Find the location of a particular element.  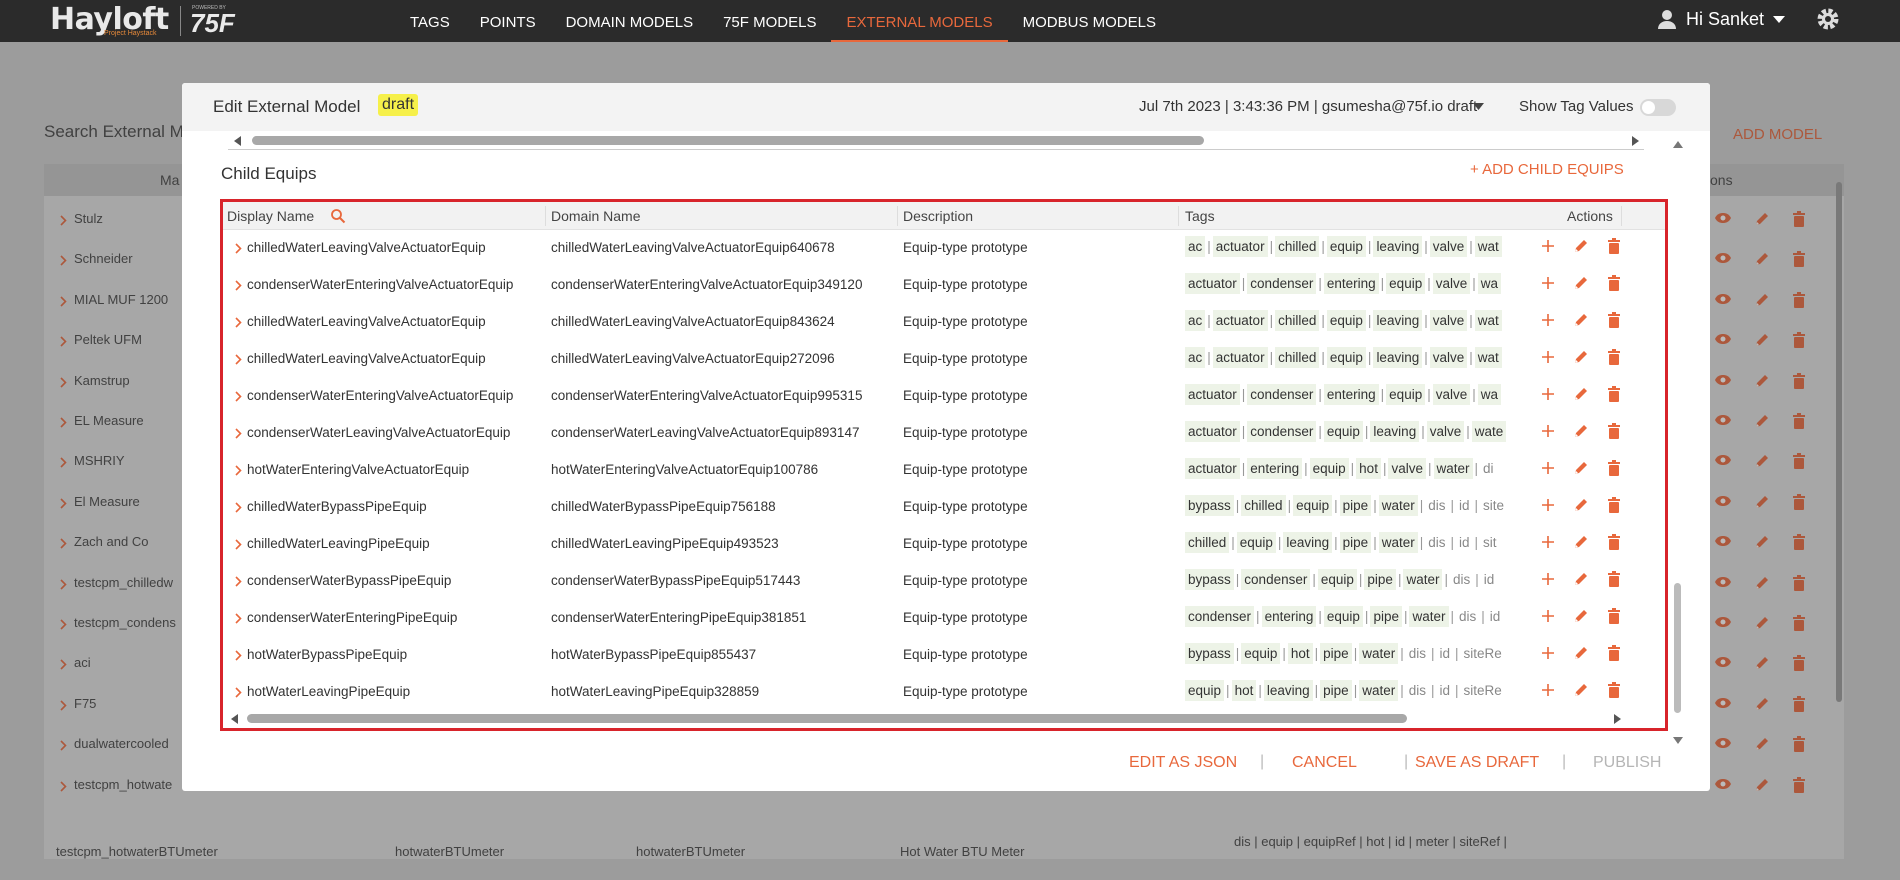

display-name-cell: condenserWaterBypassPipeEquip is located at coordinates (349, 580).